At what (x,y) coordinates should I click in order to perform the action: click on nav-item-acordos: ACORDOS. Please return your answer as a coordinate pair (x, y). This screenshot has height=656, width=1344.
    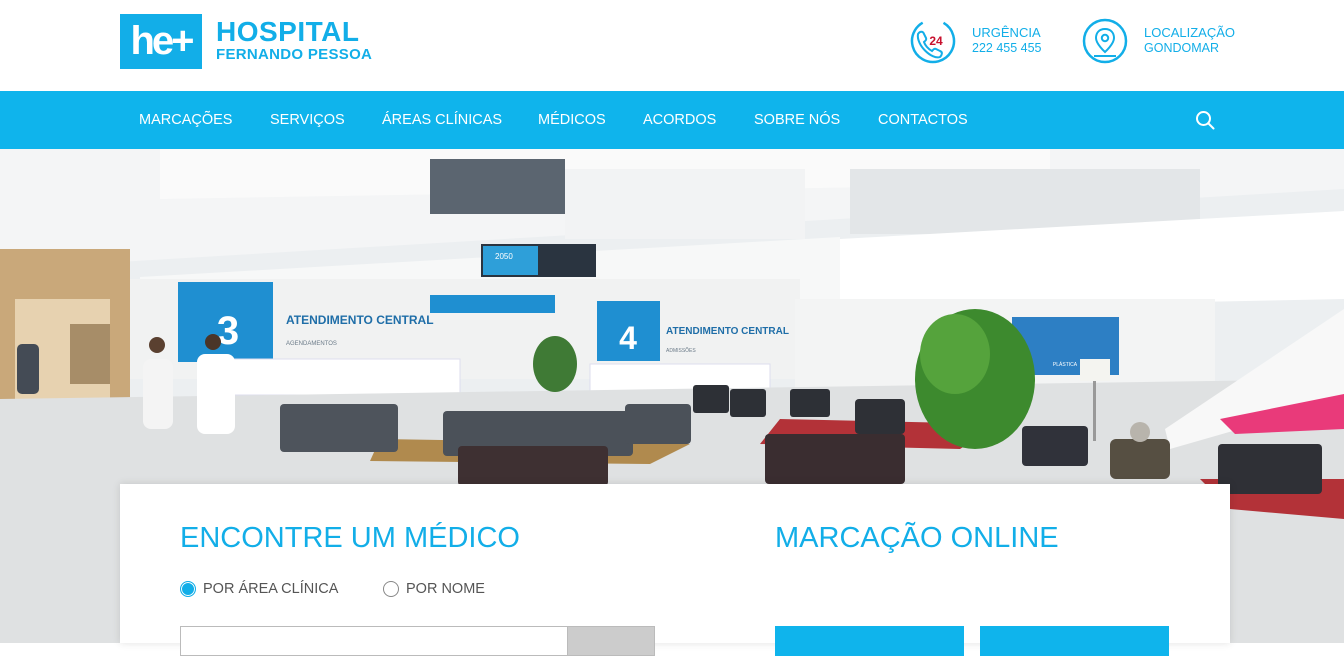
    Looking at the image, I should click on (679, 120).